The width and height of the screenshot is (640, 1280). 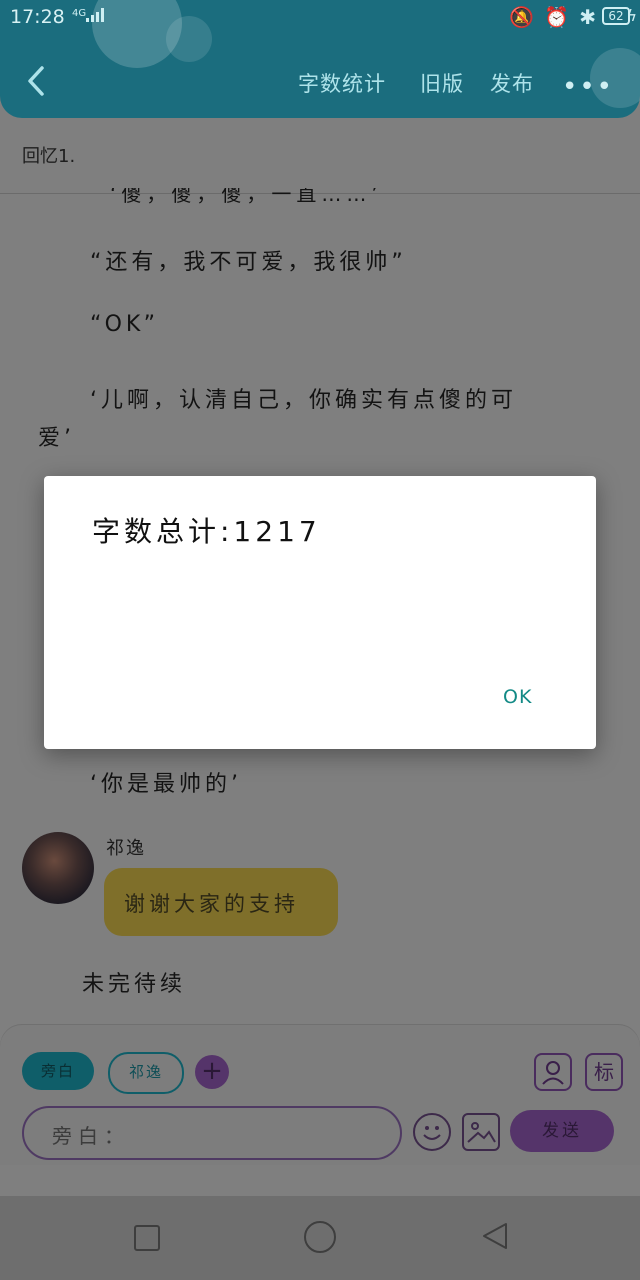 What do you see at coordinates (206, 531) in the screenshot?
I see `word-count-text: 字数总计:1217` at bounding box center [206, 531].